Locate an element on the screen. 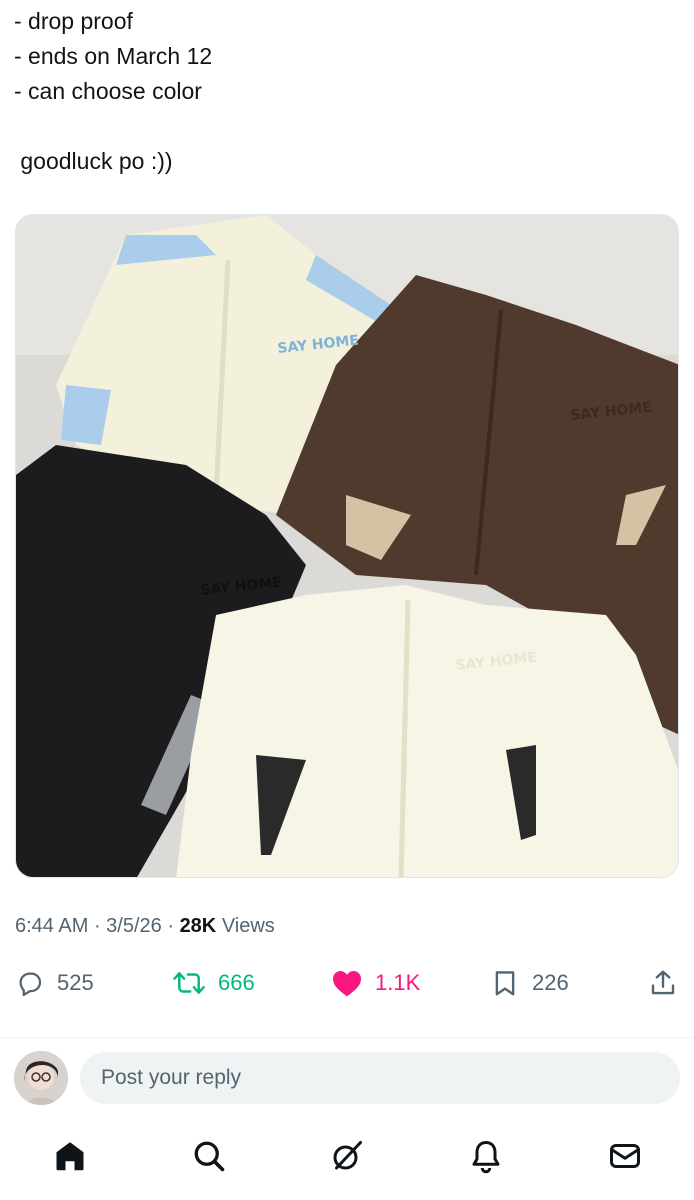 This screenshot has height=1200, width=694. post-line: - drop proof is located at coordinates (73, 21).